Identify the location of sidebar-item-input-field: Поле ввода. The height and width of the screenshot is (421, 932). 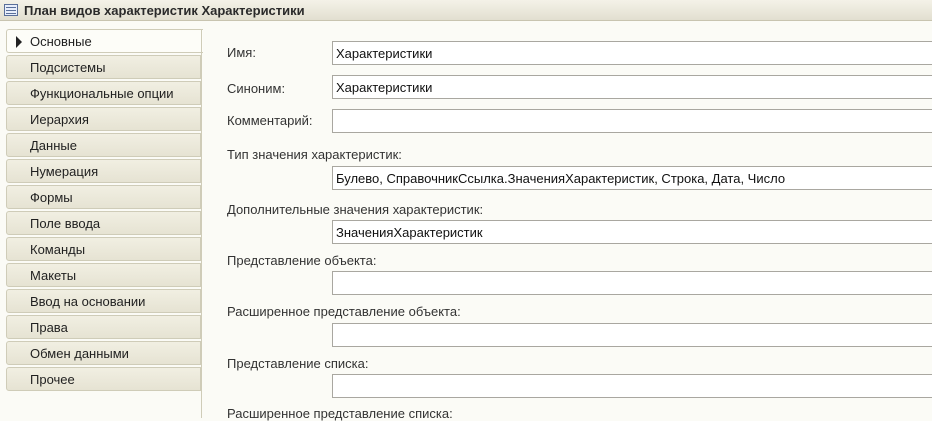
(103, 223).